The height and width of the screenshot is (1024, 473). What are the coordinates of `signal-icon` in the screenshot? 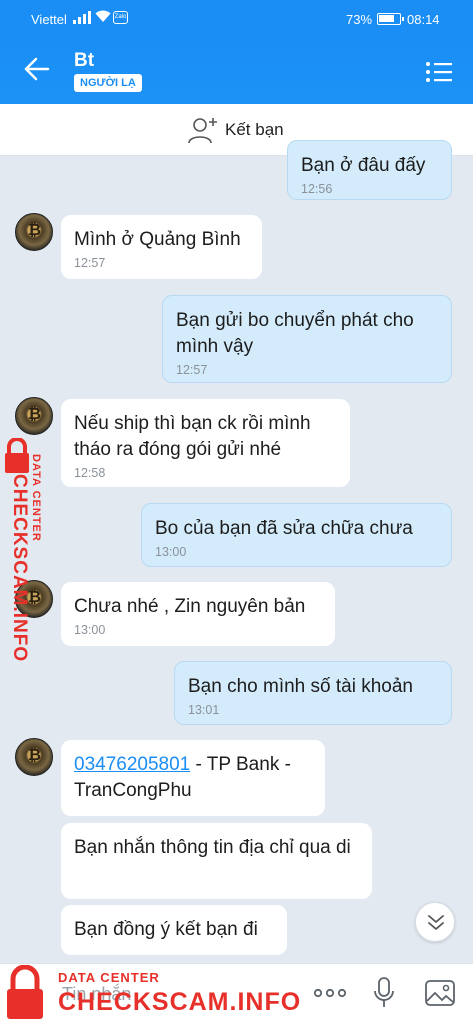 It's located at (82, 17).